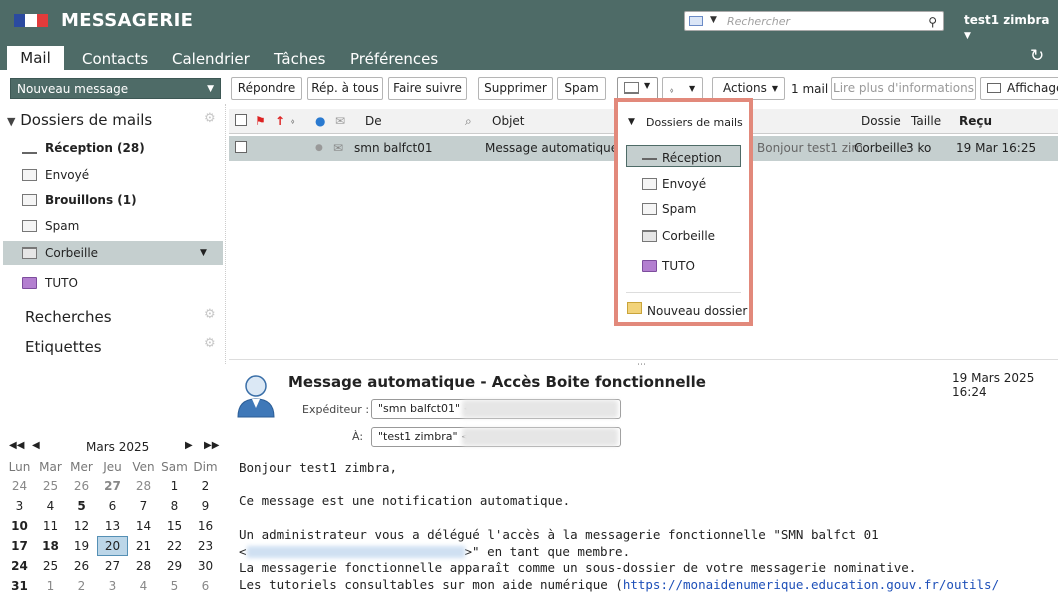 Image resolution: width=1058 pixels, height=596 pixels. I want to click on calendar-day: 11, so click(50, 526).